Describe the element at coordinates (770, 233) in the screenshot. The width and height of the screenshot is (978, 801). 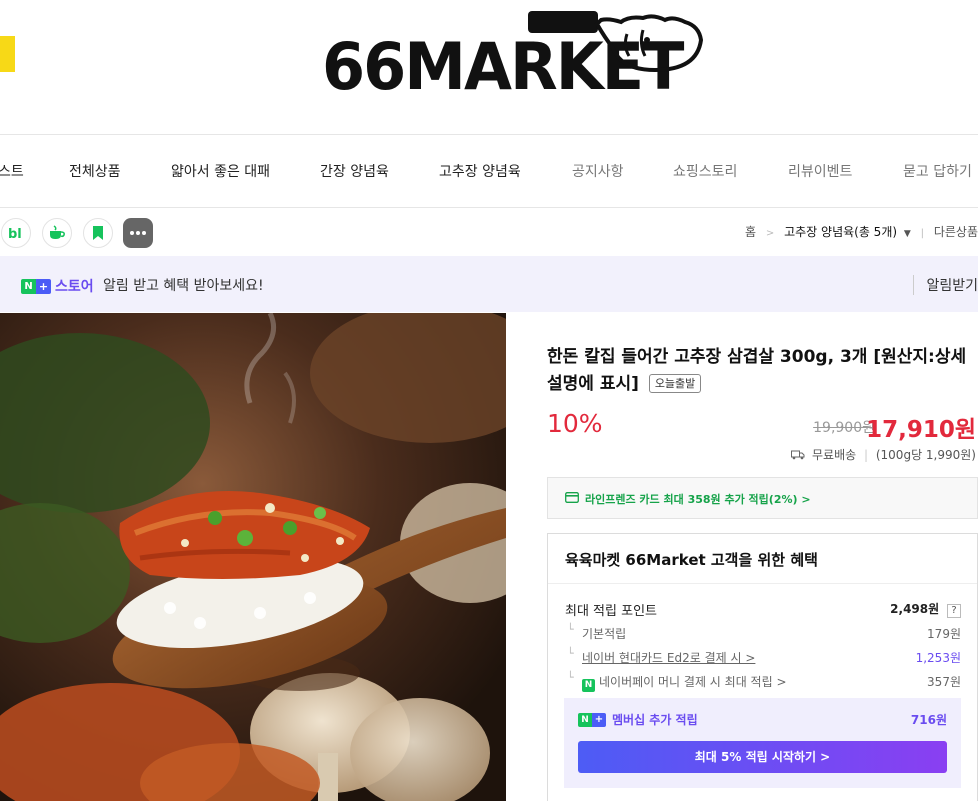
I see `chevron-right-icon: >` at that location.